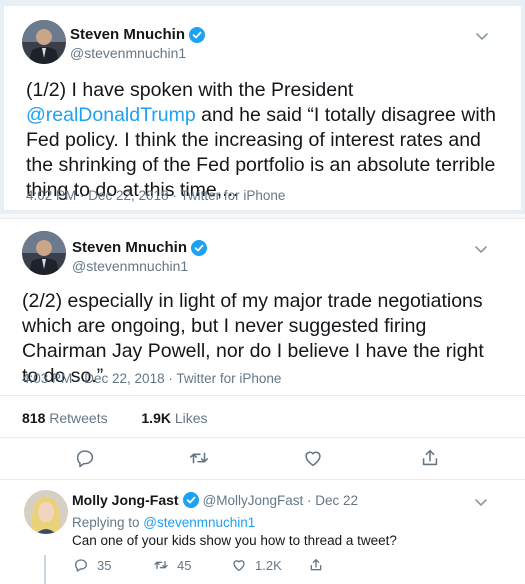 The width and height of the screenshot is (525, 584). What do you see at coordinates (108, 522) in the screenshot?
I see `replying-to-prefix: Replying to` at bounding box center [108, 522].